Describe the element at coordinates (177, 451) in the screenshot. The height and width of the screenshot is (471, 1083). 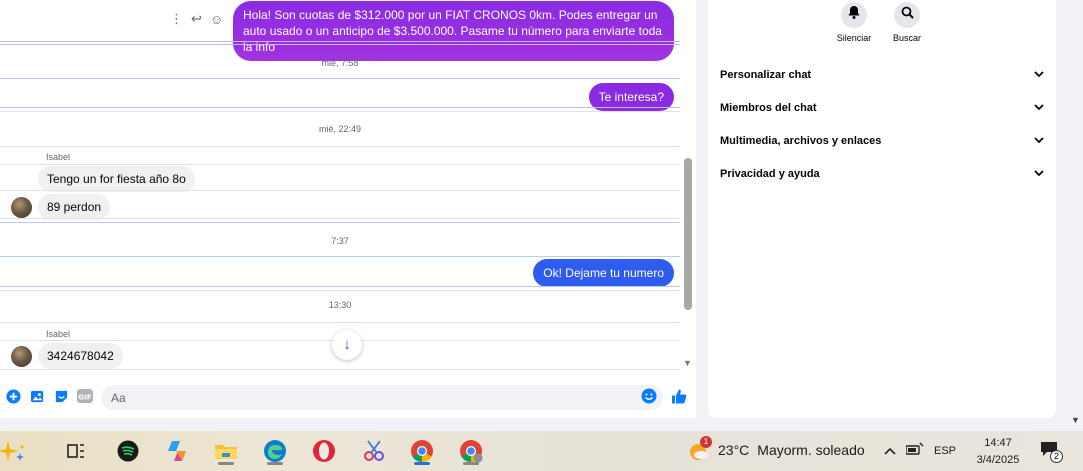
I see `copilot-app-icon` at that location.